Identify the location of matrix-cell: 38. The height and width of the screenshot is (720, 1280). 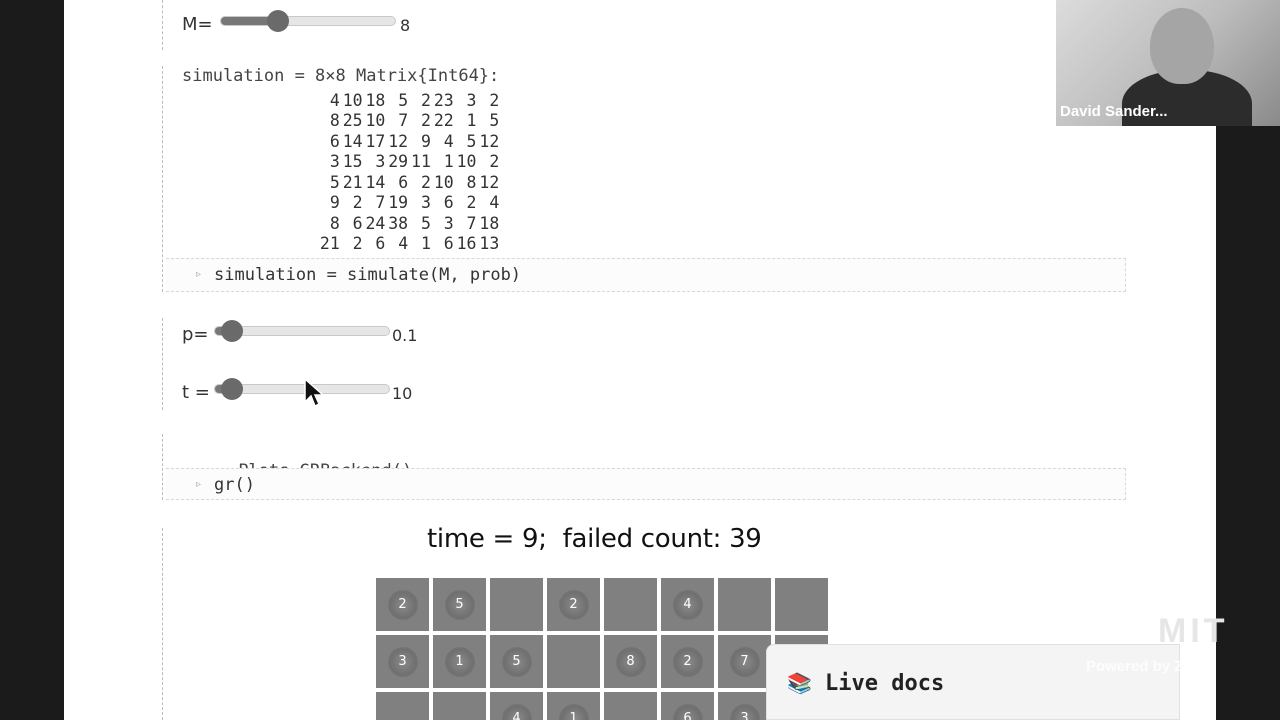
(398, 223).